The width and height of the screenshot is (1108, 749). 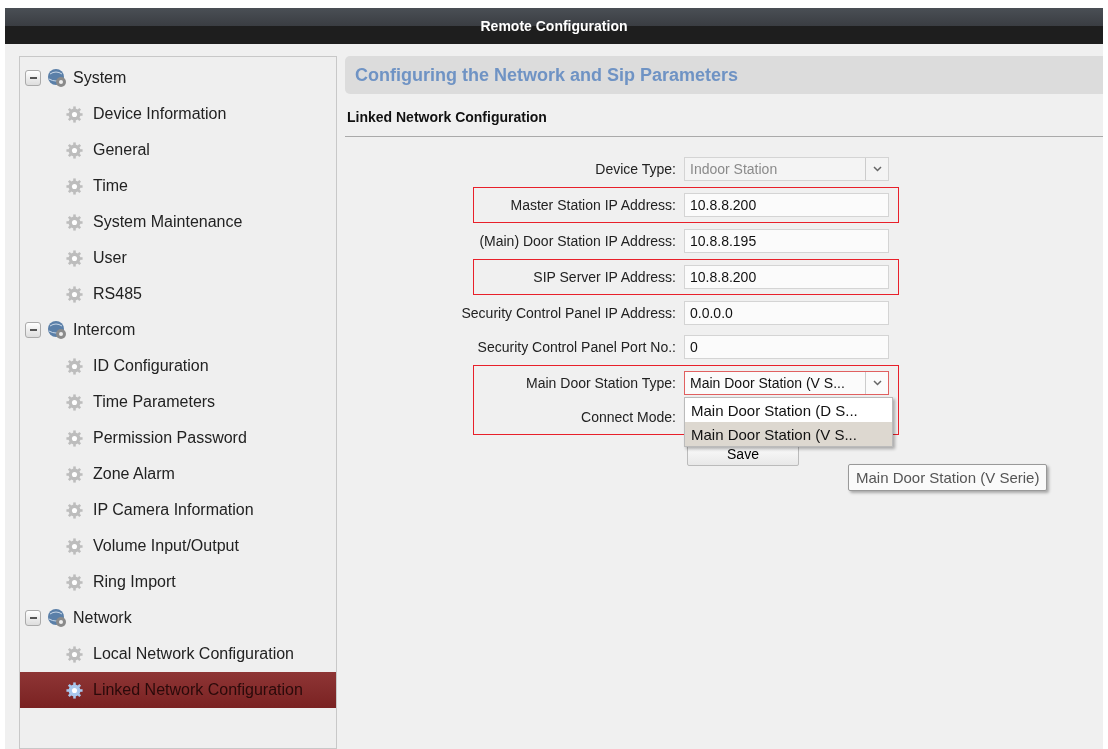 What do you see at coordinates (604, 277) in the screenshot?
I see `field-label: SIP Server IP Address:` at bounding box center [604, 277].